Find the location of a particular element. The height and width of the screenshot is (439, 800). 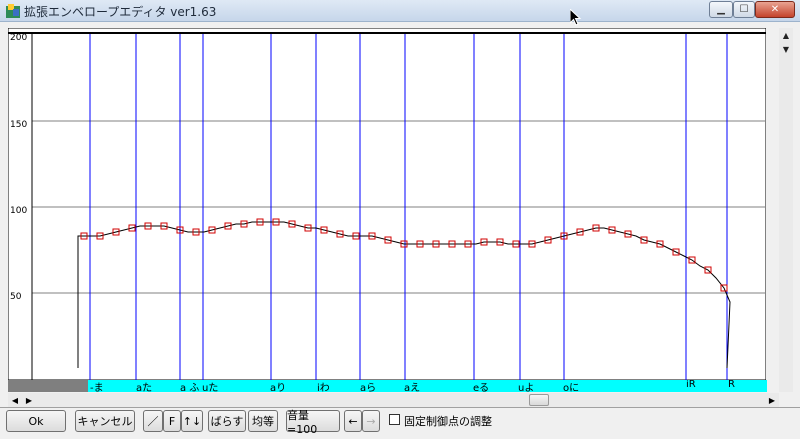

close-button: ✕ is located at coordinates (775, 9).